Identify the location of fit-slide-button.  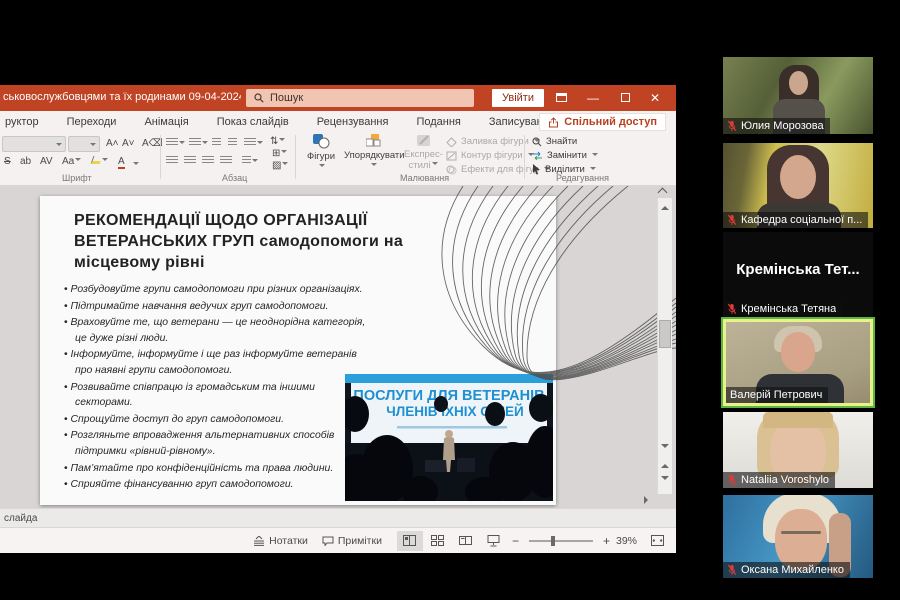
(657, 541).